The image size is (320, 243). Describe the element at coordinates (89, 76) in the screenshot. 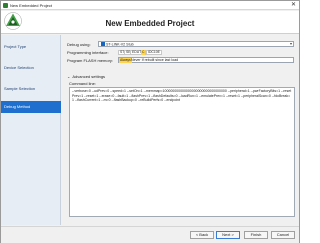

I see `advanced-settings-label: Advanced settings` at that location.